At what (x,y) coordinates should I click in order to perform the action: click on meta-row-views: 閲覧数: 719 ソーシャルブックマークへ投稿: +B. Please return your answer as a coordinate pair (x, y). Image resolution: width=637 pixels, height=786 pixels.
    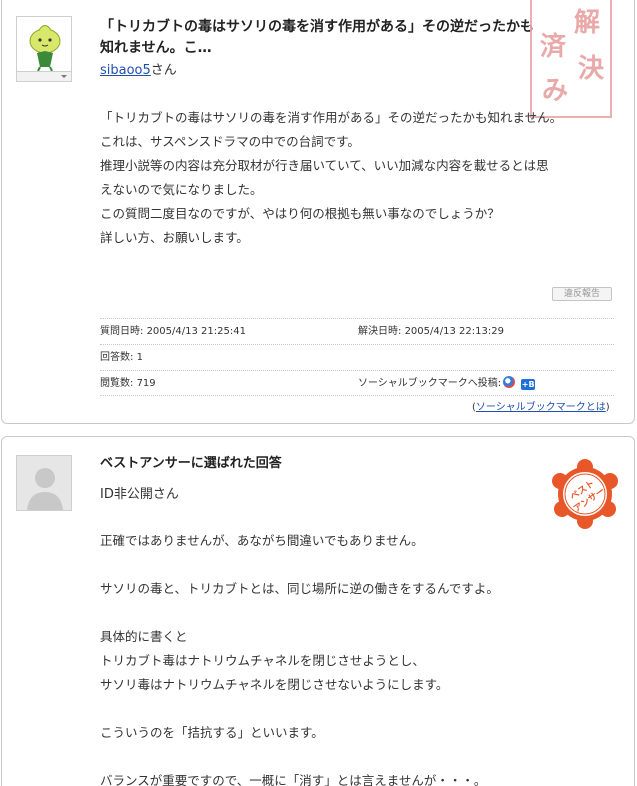
    Looking at the image, I should click on (357, 383).